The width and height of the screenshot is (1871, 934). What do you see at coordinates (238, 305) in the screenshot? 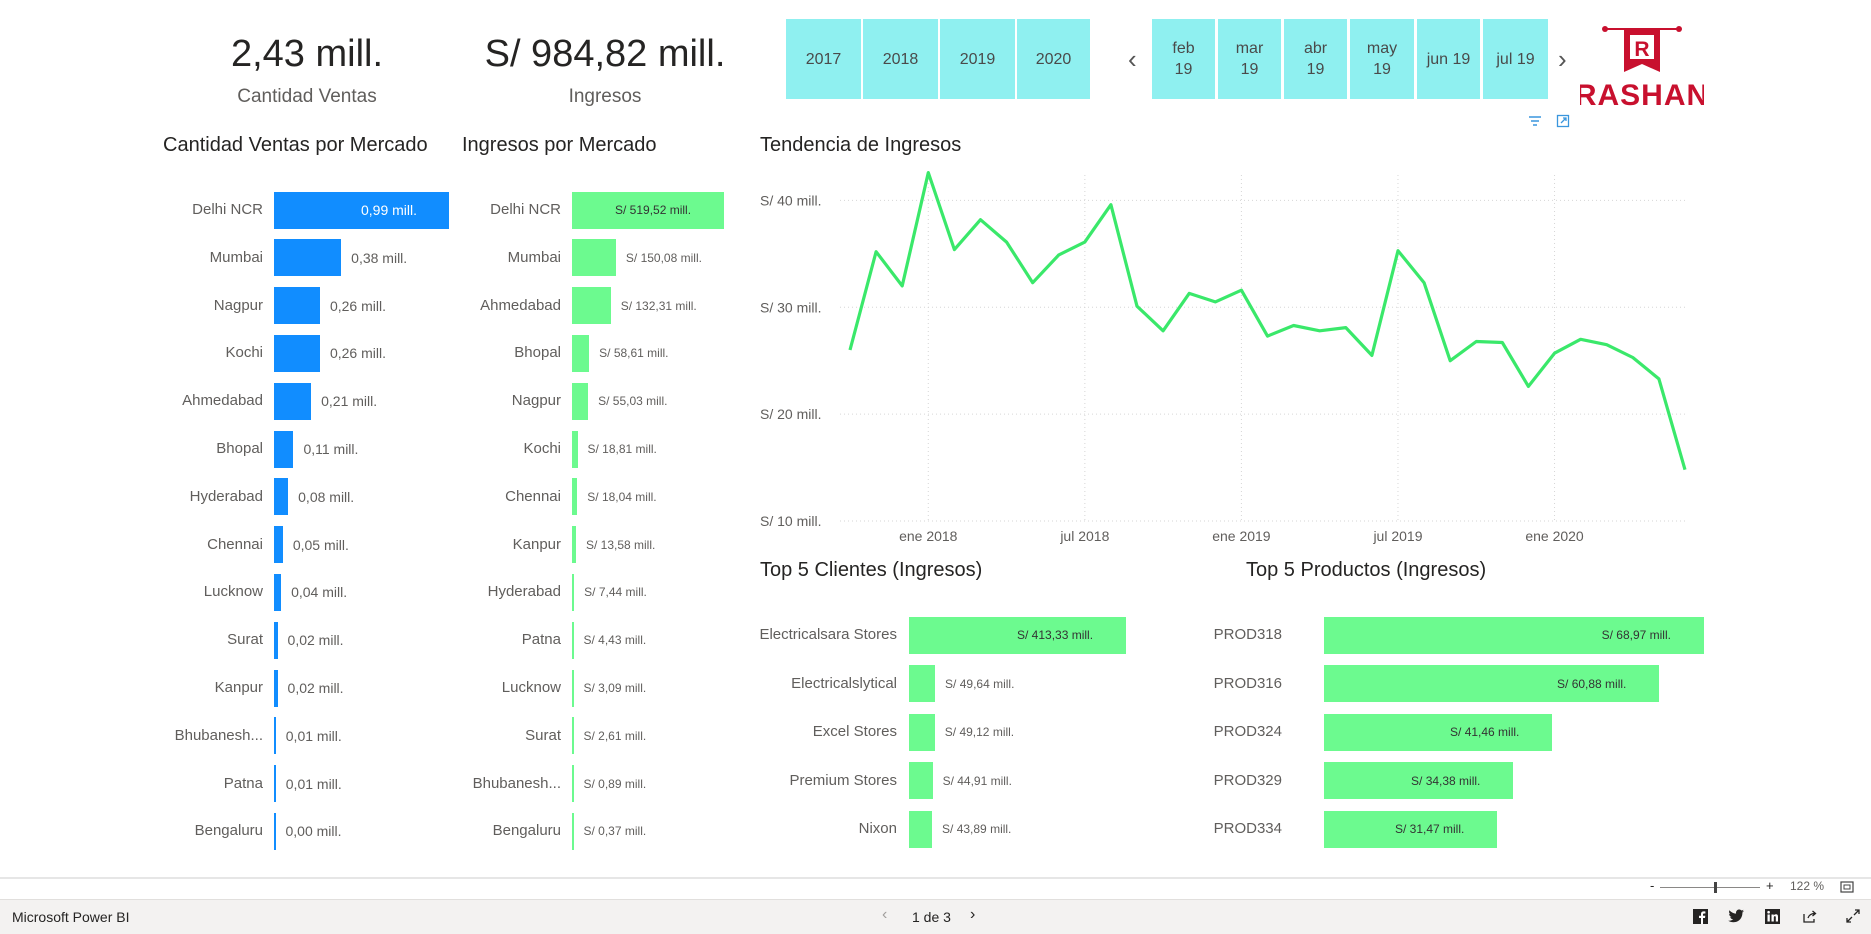
I see `category-label: Nagpur` at bounding box center [238, 305].